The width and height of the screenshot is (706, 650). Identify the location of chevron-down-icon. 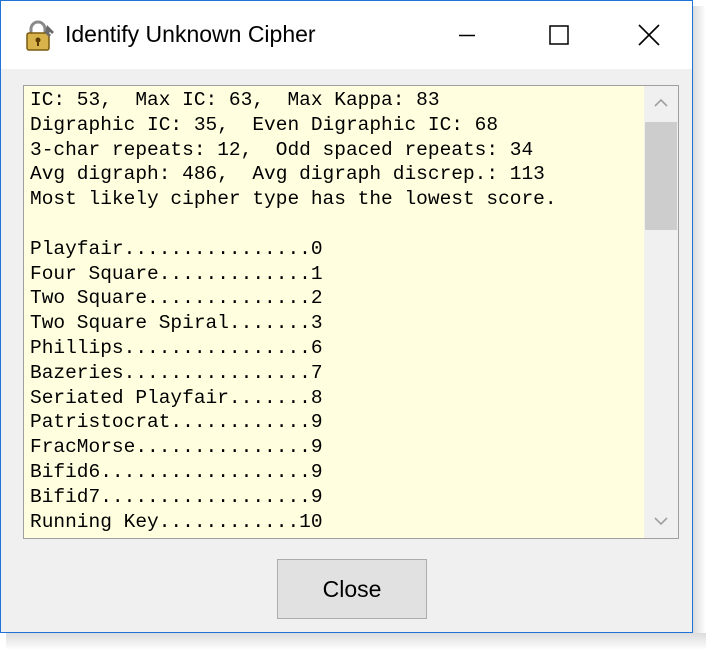
(661, 521).